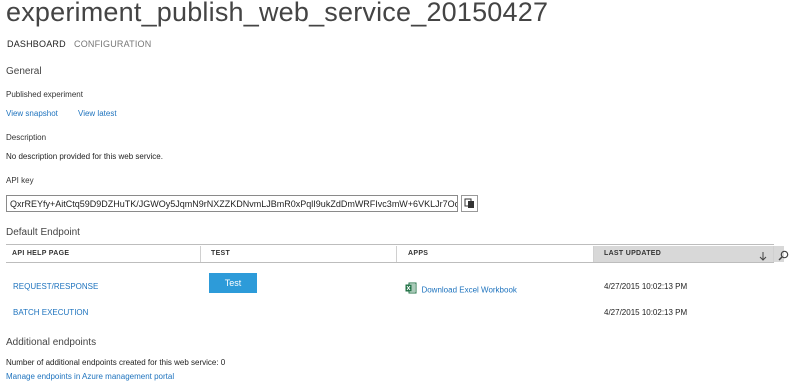 The width and height of the screenshot is (800, 390). Describe the element at coordinates (112, 44) in the screenshot. I see `tab-configuration: CONFIGURATION` at that location.